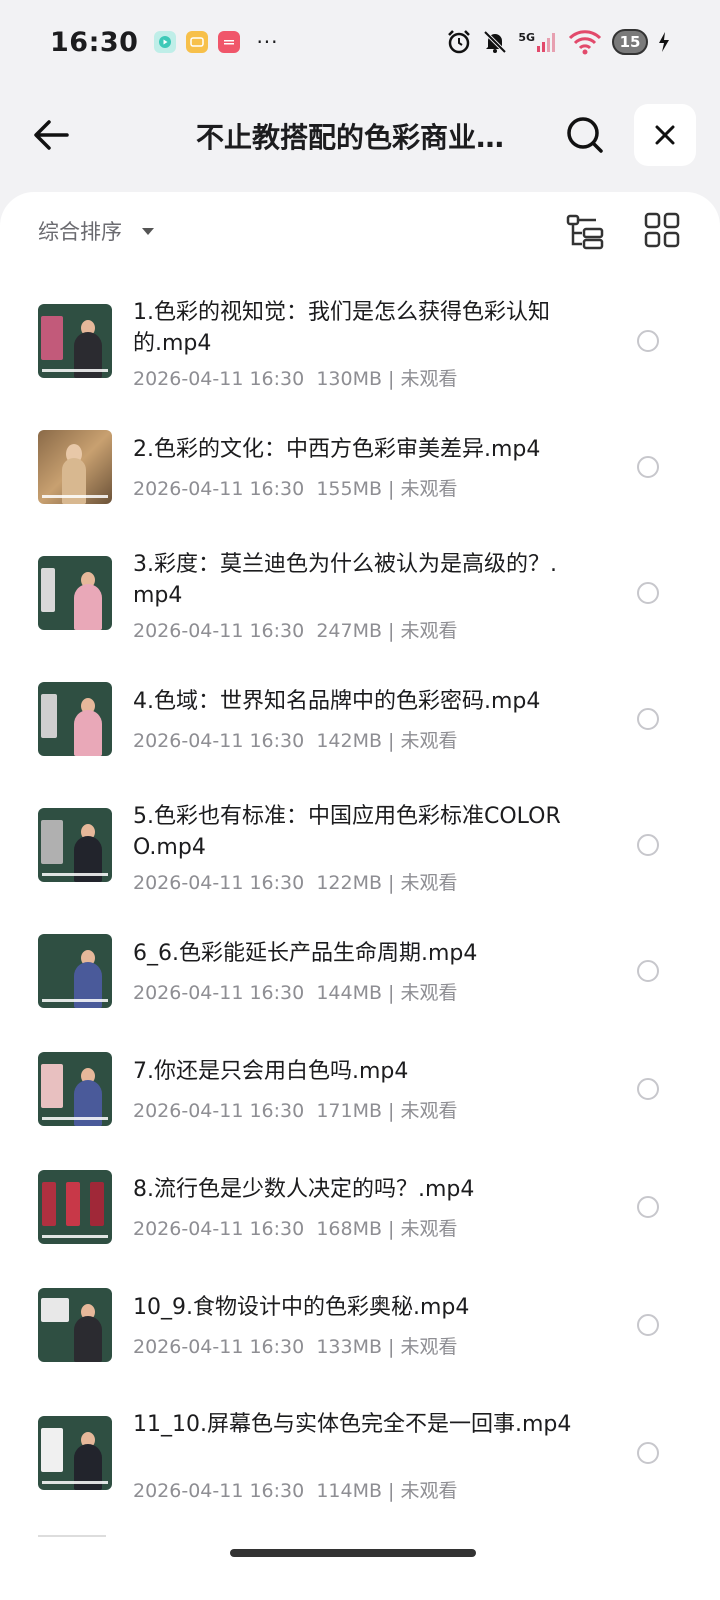  What do you see at coordinates (360, 42) in the screenshot?
I see `status-bar: 16:30 ··· 5G 15` at bounding box center [360, 42].